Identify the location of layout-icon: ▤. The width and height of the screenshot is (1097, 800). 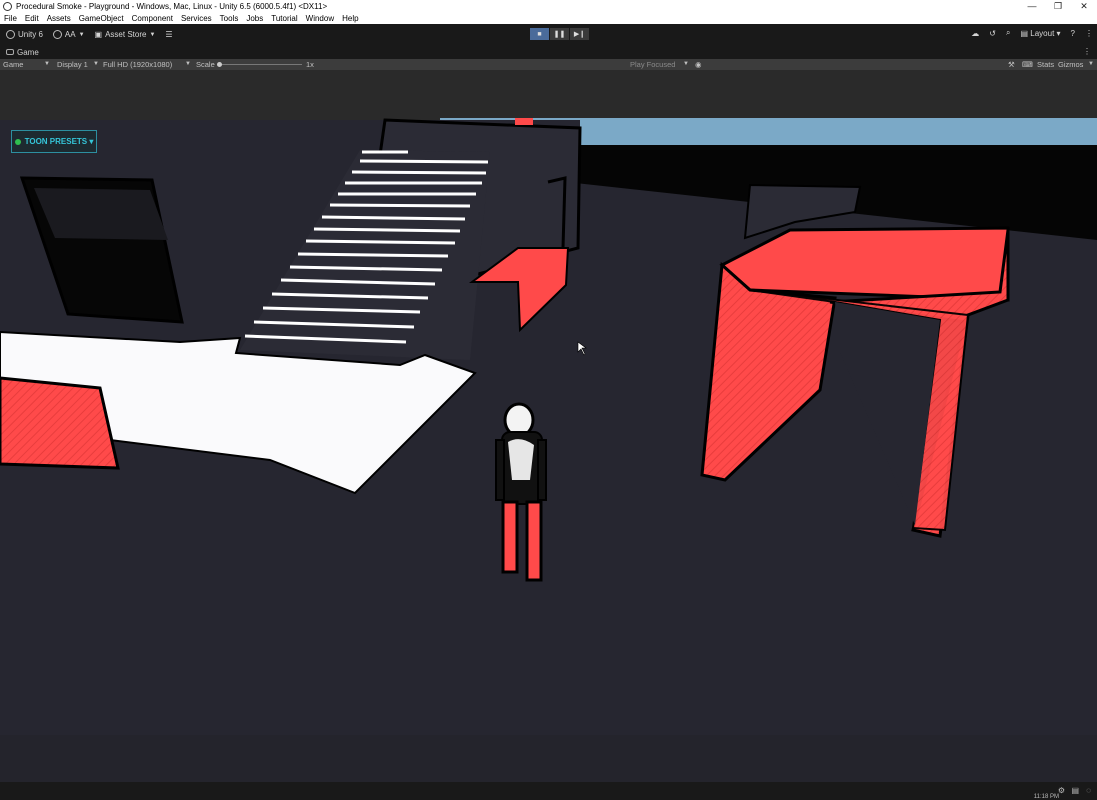
(1025, 33).